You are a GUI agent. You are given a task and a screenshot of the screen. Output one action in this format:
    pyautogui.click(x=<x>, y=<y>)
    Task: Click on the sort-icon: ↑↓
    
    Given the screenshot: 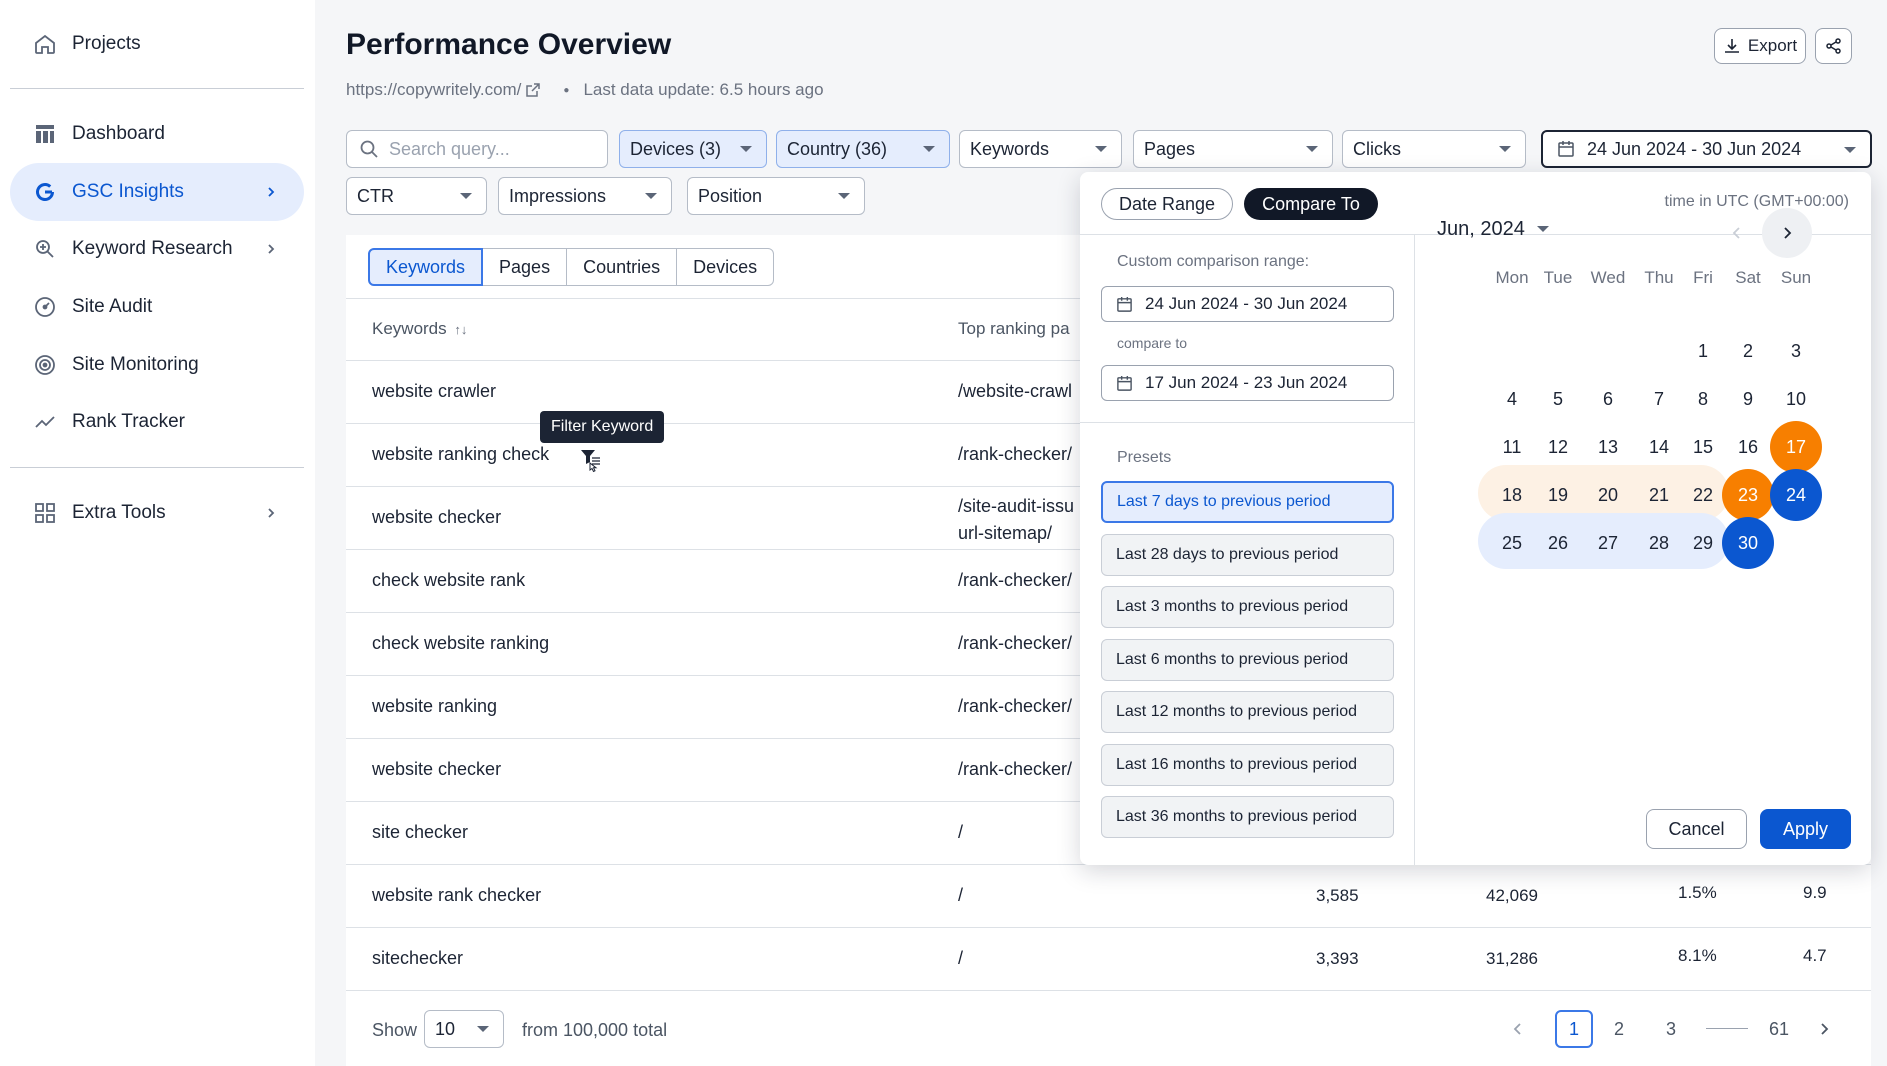 What is the action you would take?
    pyautogui.click(x=460, y=329)
    